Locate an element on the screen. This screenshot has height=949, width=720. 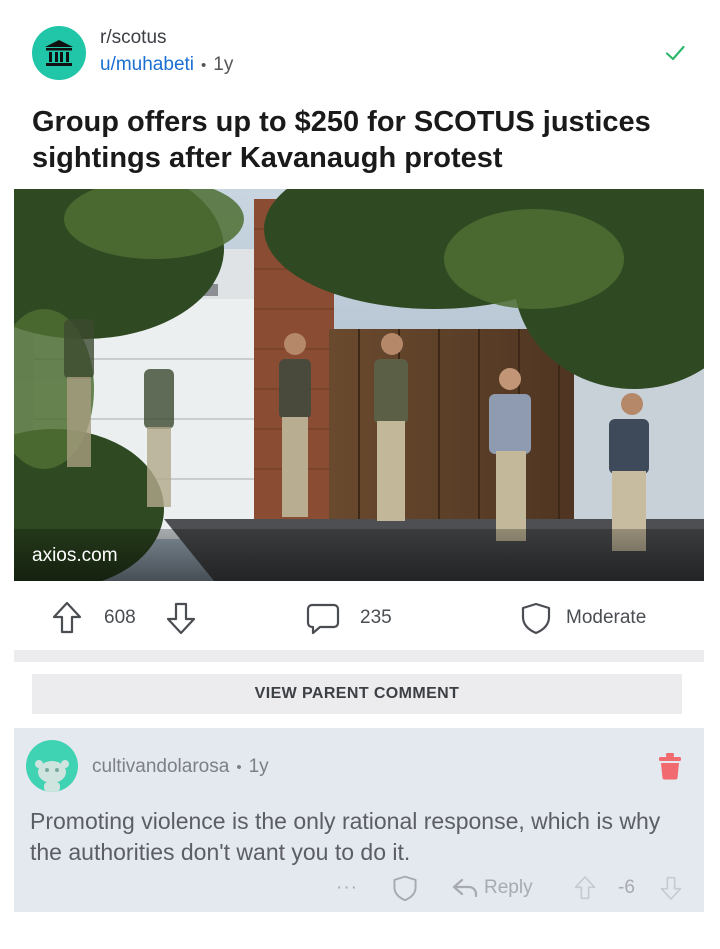
snoo-avatar-icon is located at coordinates (52, 776).